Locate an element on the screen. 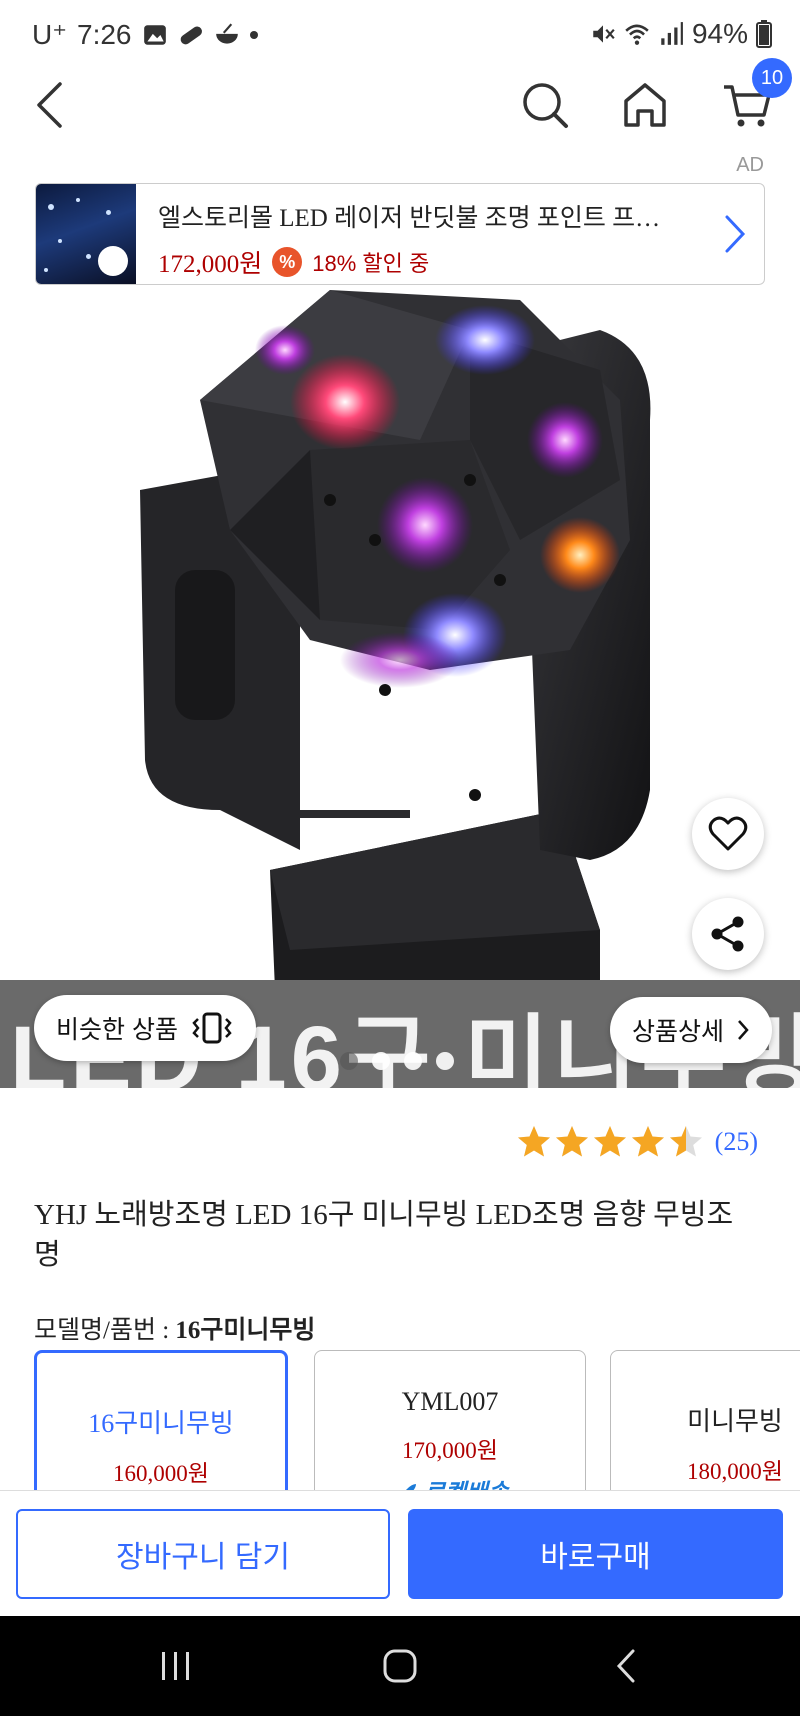 This screenshot has height=1716, width=800. option-name: YML007 is located at coordinates (450, 1401).